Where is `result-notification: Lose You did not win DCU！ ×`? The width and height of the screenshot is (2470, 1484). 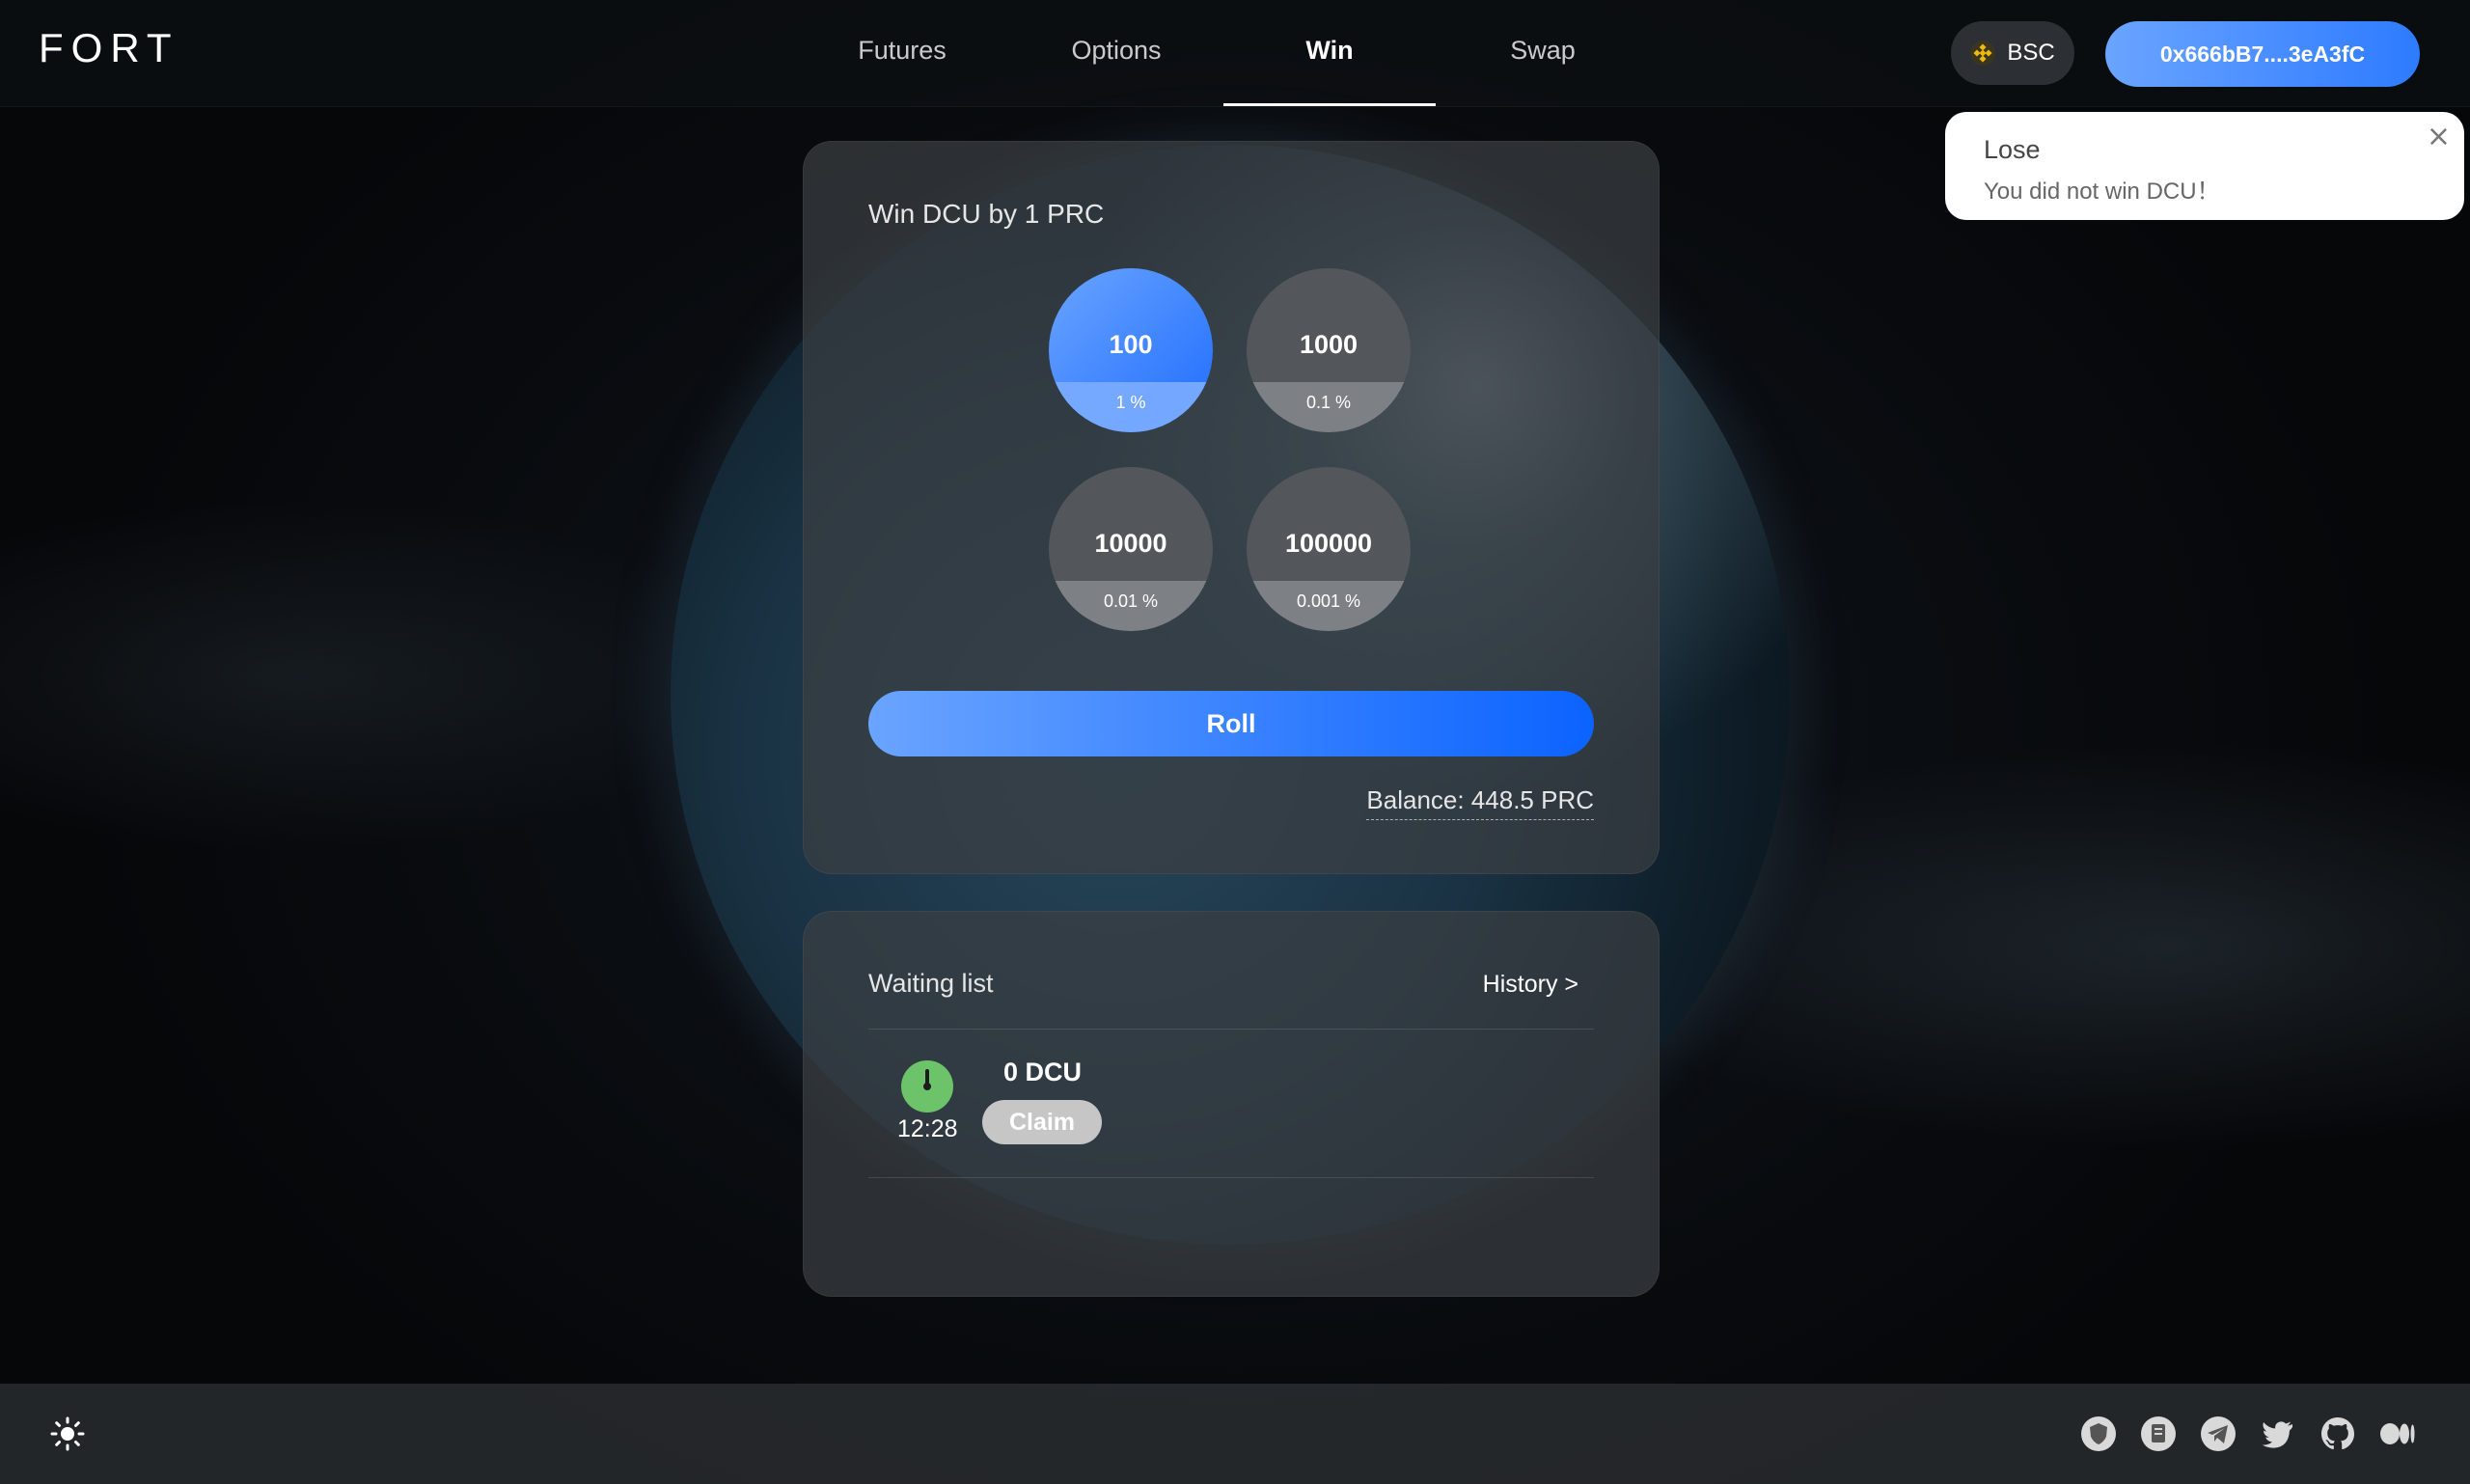
result-notification: Lose You did not win DCU！ × is located at coordinates (2204, 166).